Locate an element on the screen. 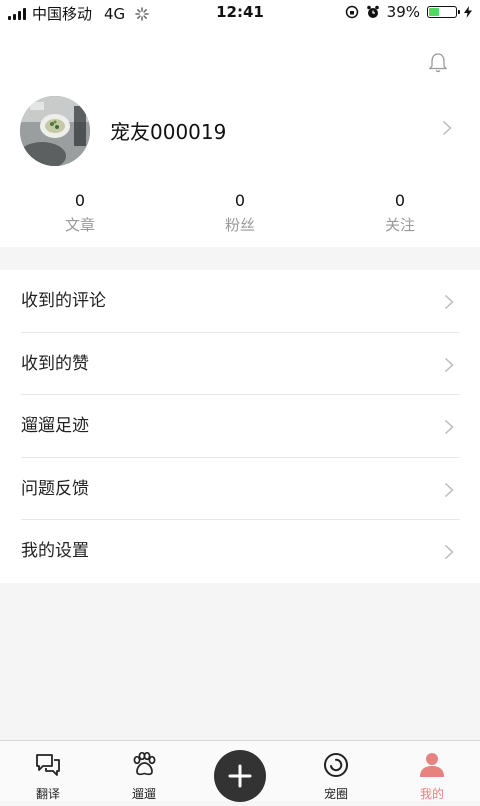 This screenshot has width=480, height=806. menu-item-settings: 我的设置 is located at coordinates (240, 551).